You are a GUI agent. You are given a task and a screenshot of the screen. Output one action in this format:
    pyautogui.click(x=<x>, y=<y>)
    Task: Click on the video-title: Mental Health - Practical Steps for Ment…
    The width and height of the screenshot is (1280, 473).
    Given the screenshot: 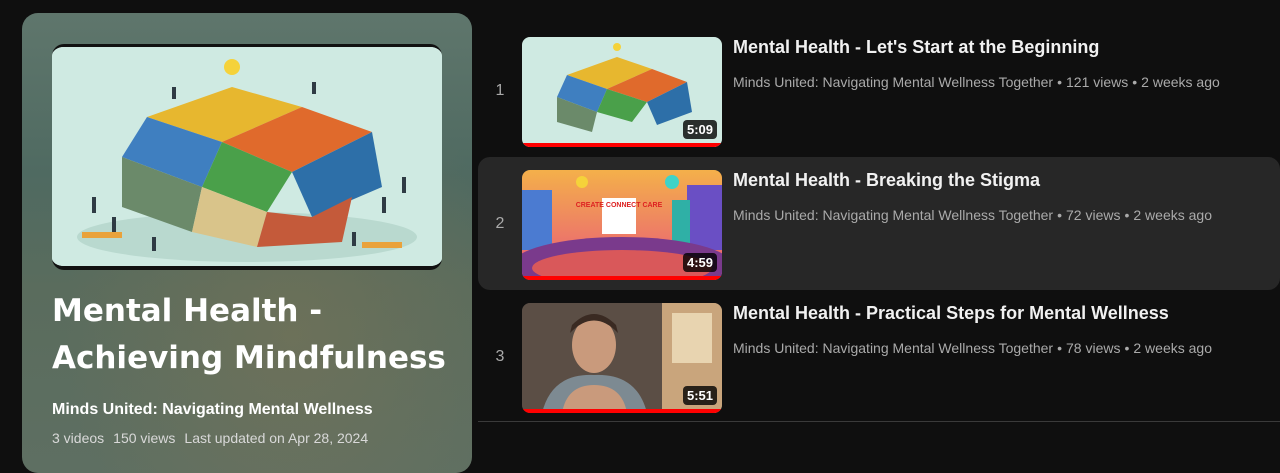 What is the action you would take?
    pyautogui.click(x=951, y=313)
    